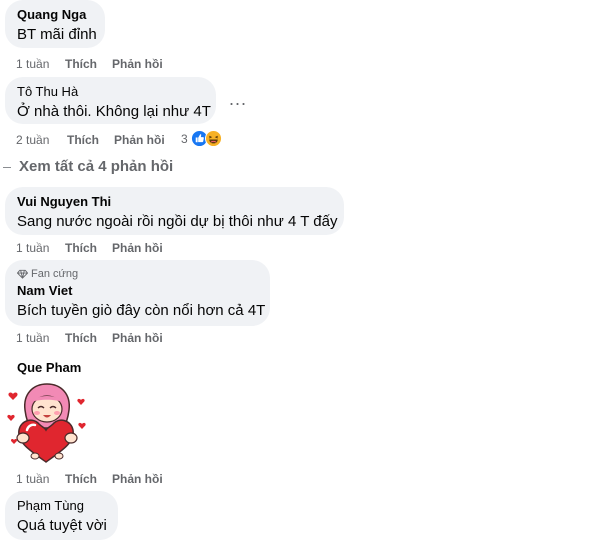 This screenshot has height=547, width=599. Describe the element at coordinates (61, 515) in the screenshot. I see `comment-bubble: Phạm Tùng Quá tuyệt vời` at that location.